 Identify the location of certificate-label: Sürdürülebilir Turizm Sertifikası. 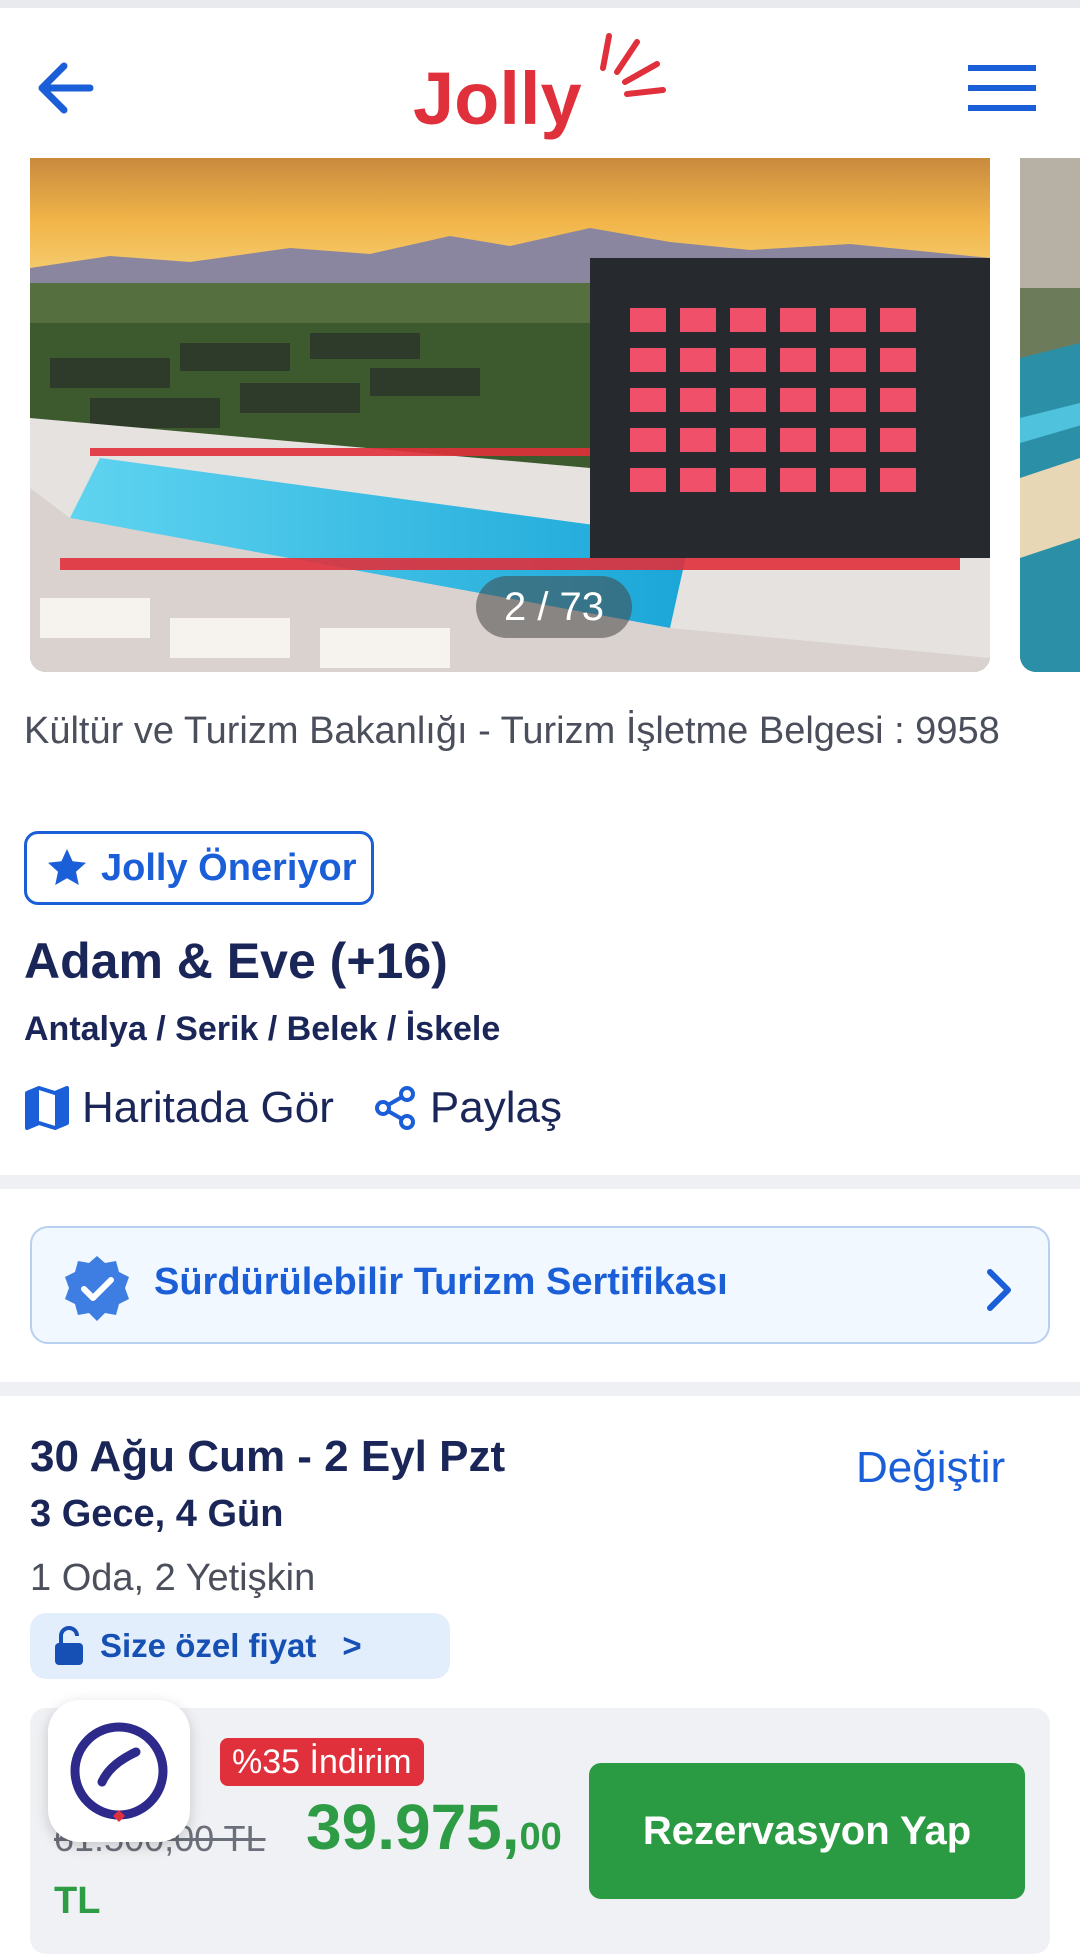
(441, 1282).